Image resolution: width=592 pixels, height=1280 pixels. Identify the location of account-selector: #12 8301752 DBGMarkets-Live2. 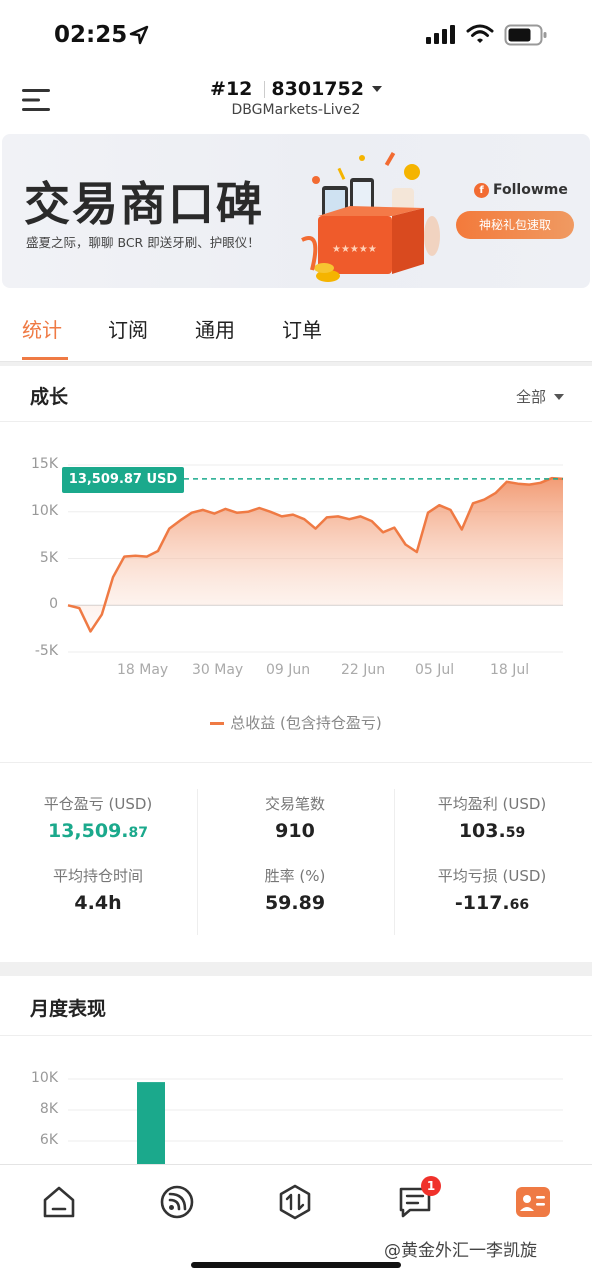
(296, 98).